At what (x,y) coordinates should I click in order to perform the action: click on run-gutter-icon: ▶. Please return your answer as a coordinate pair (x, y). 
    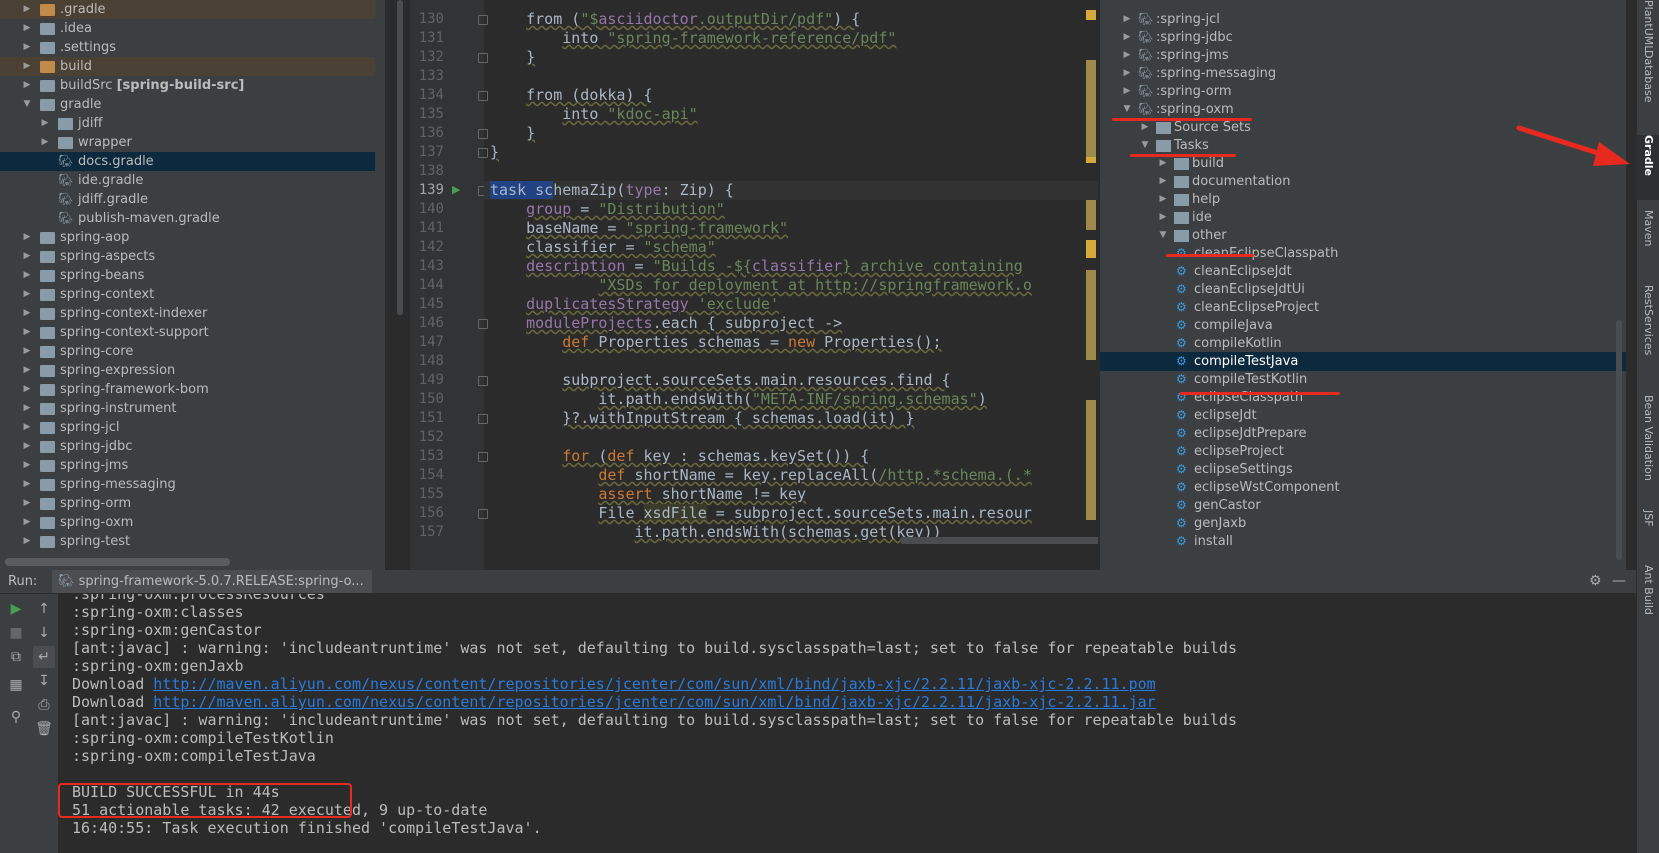
    Looking at the image, I should click on (456, 189).